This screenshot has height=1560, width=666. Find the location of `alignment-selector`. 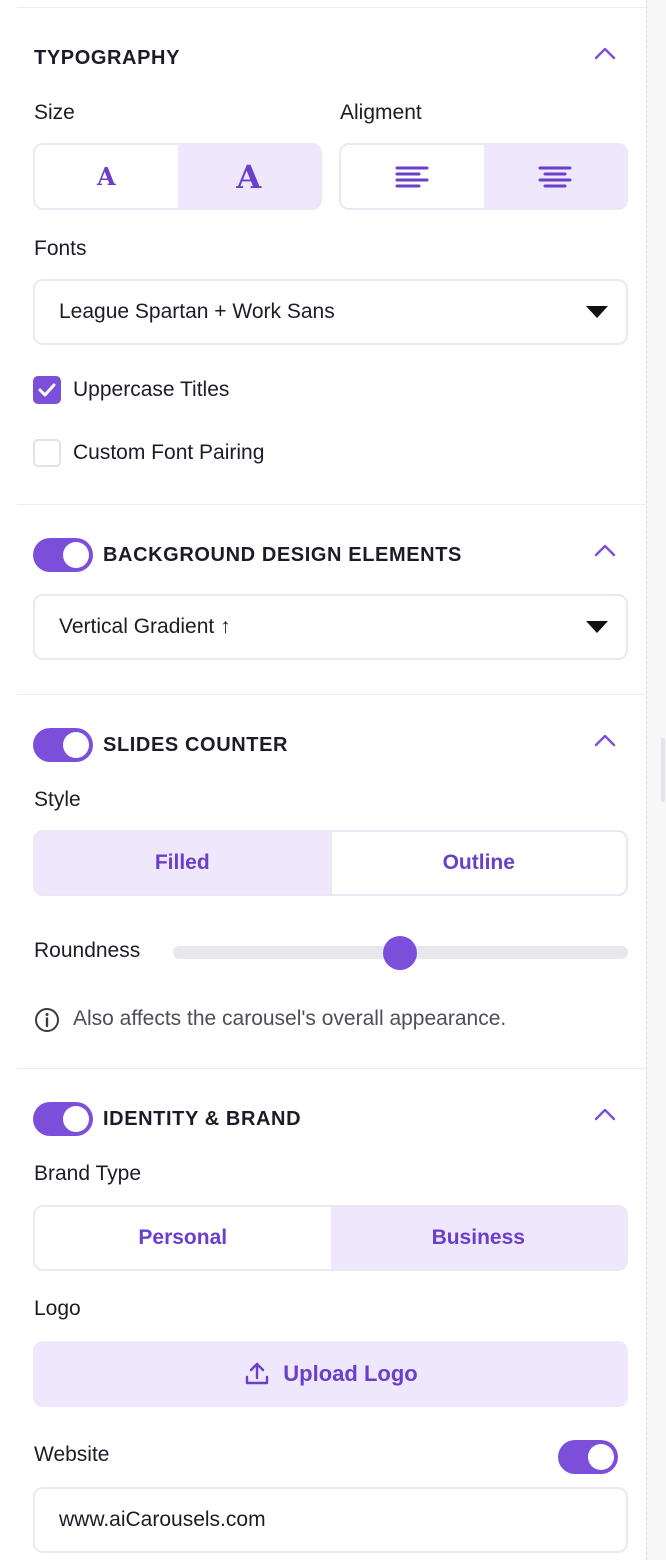

alignment-selector is located at coordinates (483, 176).